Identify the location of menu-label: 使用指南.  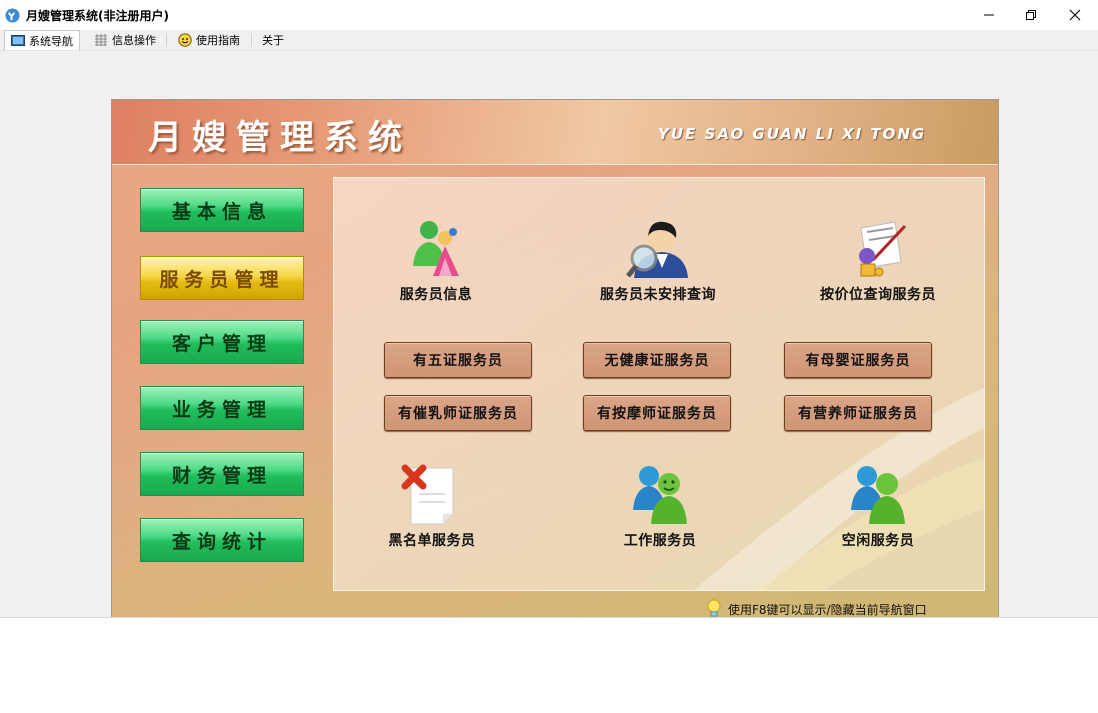
(218, 40).